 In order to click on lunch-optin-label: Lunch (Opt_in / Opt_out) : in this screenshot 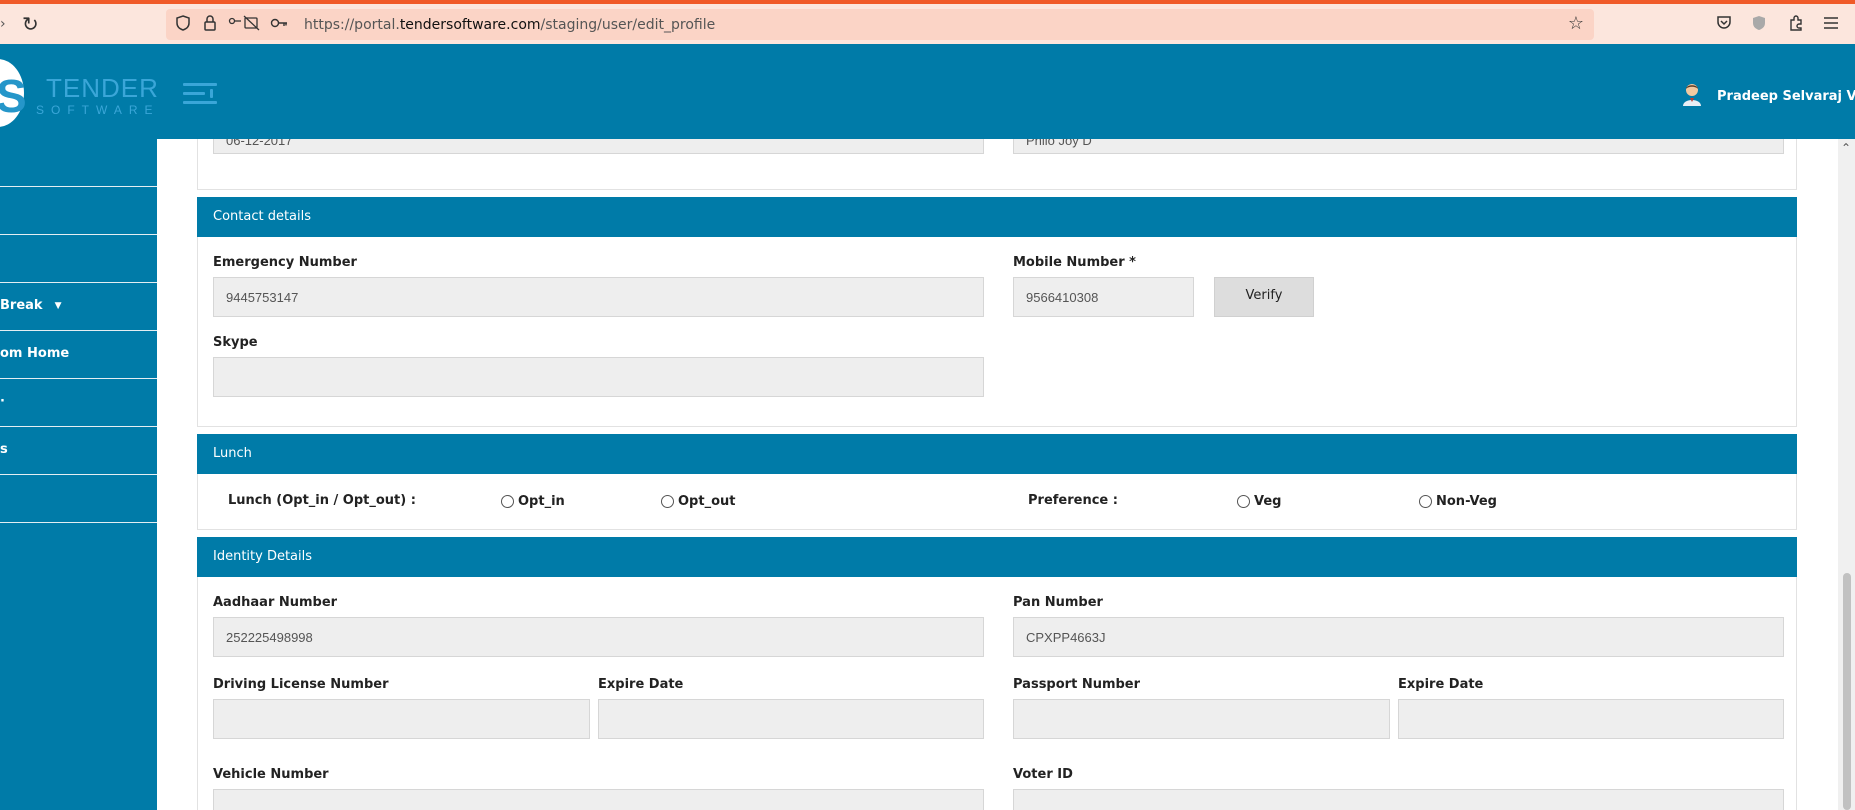, I will do `click(322, 500)`.